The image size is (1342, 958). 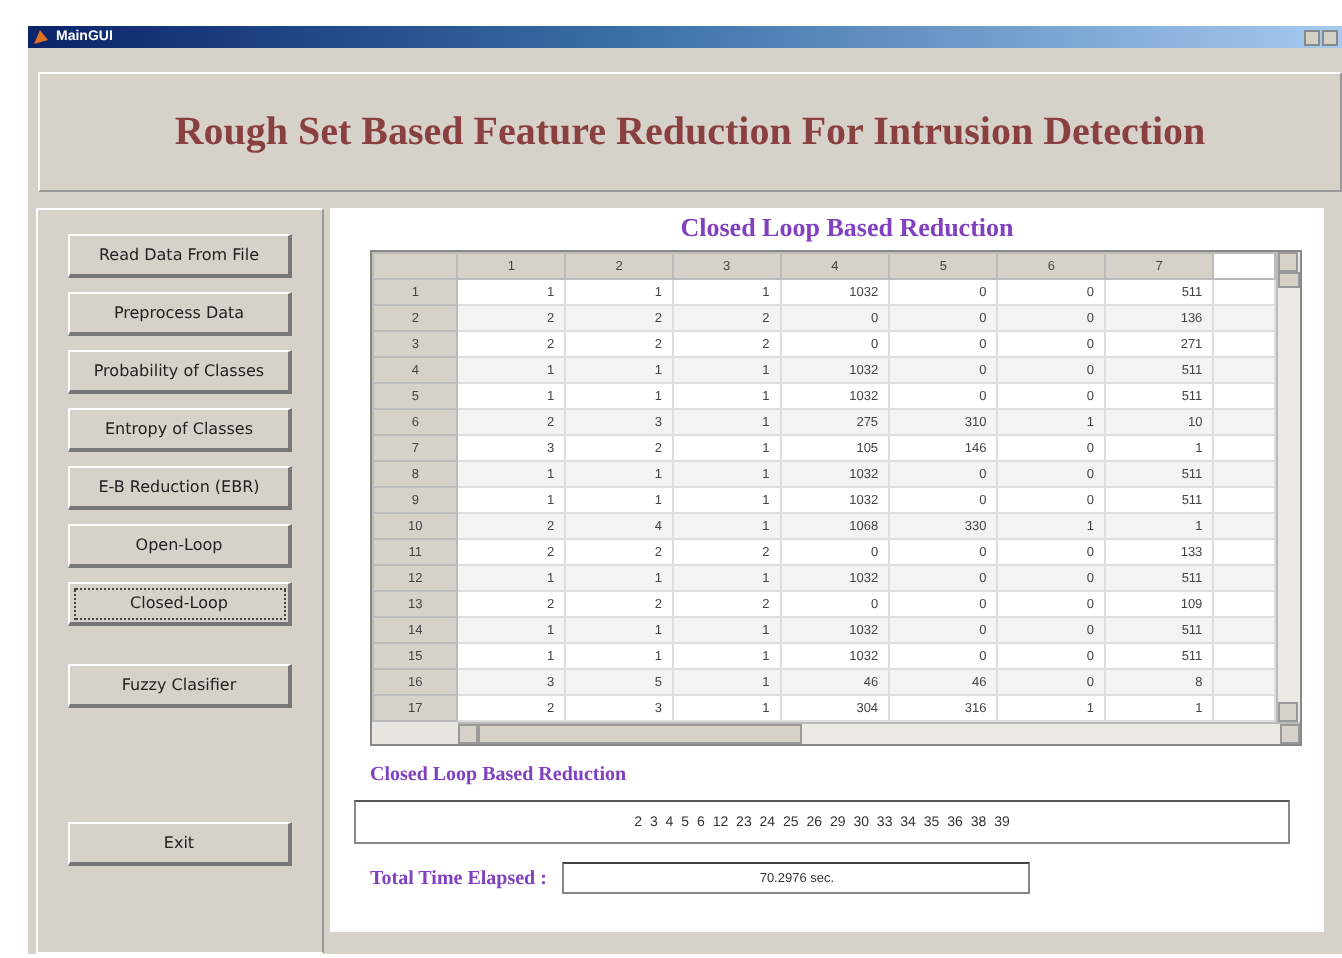 I want to click on app-icon, so click(x=41, y=37).